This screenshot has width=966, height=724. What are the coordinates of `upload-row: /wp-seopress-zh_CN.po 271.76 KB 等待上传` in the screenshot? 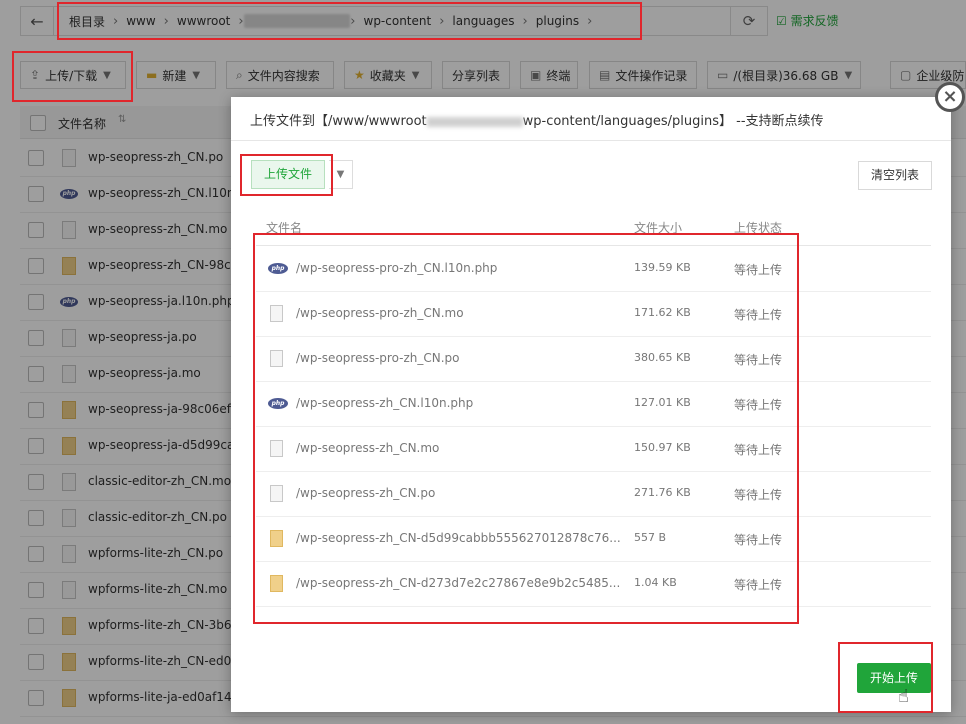 It's located at (593, 494).